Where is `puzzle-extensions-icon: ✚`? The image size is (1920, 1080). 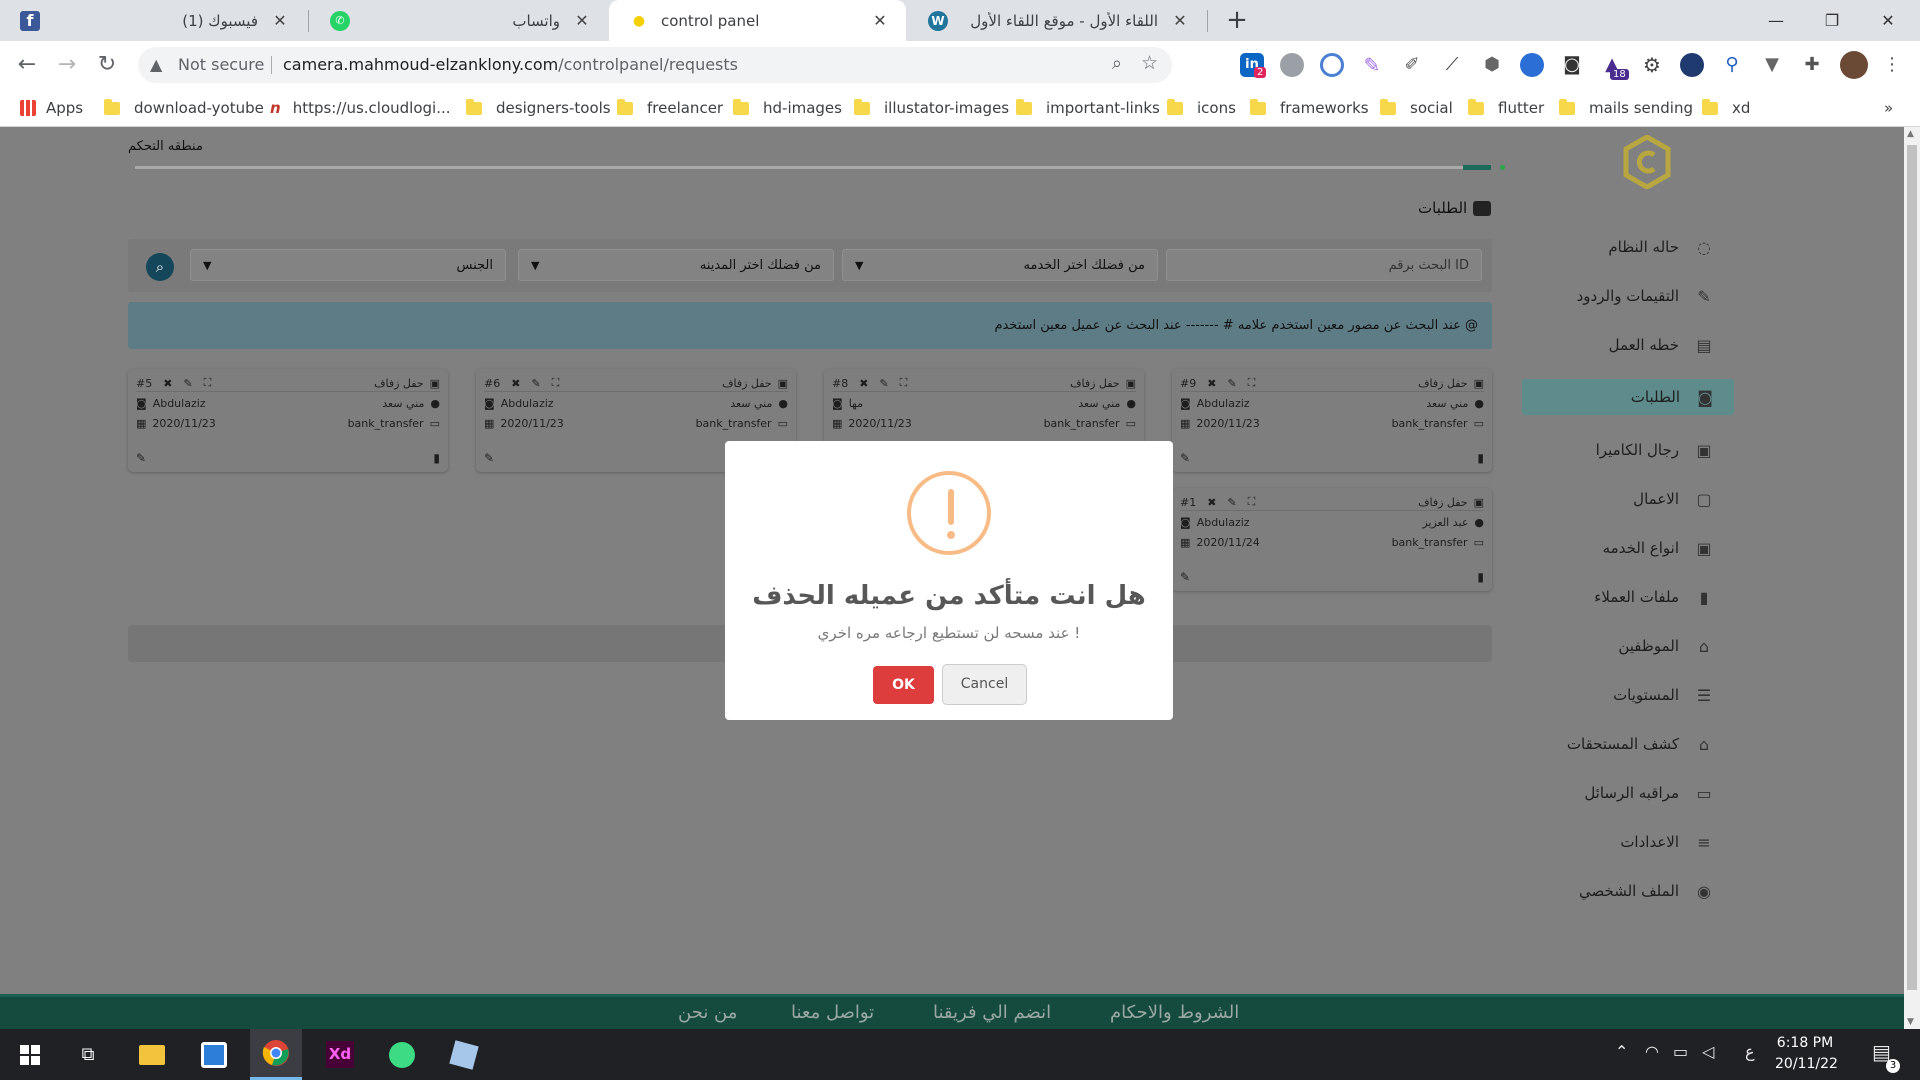 puzzle-extensions-icon: ✚ is located at coordinates (1812, 65).